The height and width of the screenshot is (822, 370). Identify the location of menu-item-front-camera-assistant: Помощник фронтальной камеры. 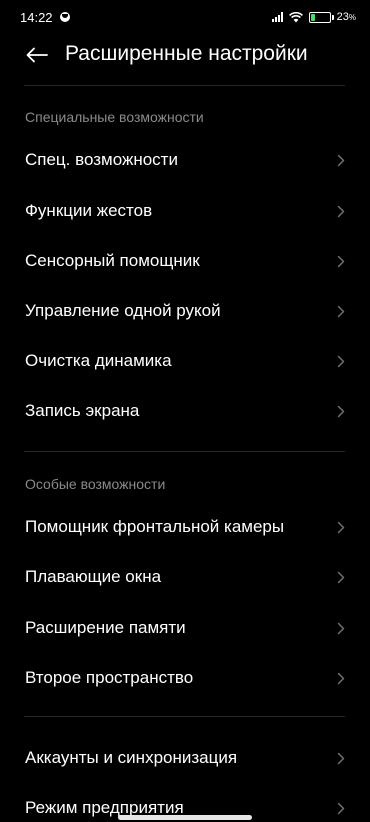
(185, 527).